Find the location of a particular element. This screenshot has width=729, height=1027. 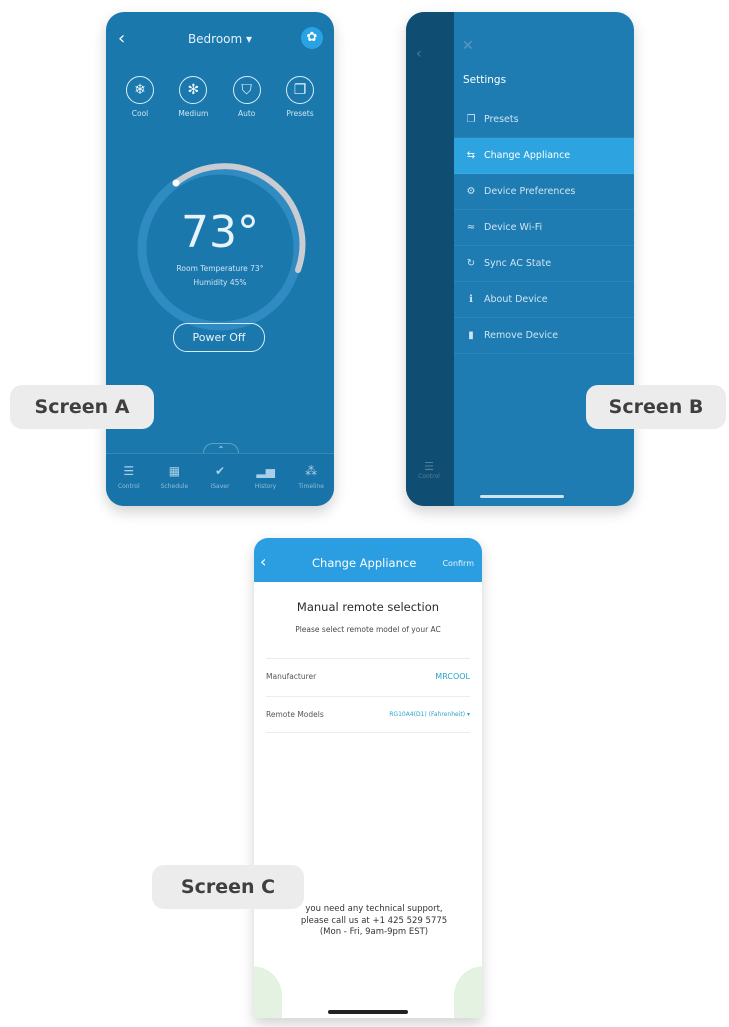

close-icon: ✕ is located at coordinates (468, 46).